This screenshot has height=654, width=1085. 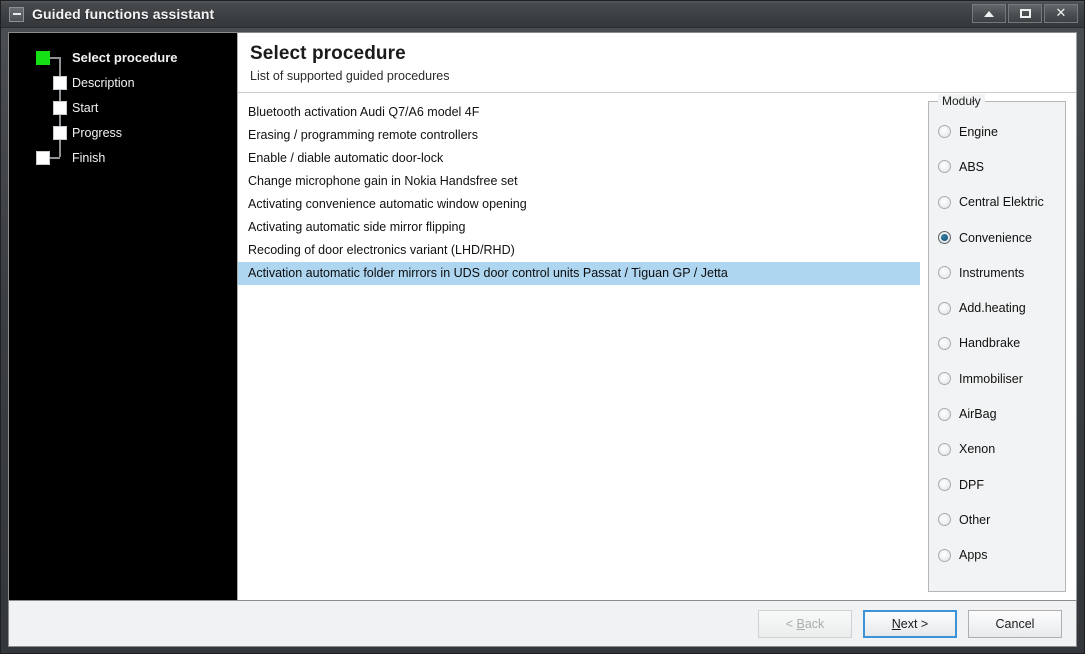 I want to click on module-radio-label: Instruments, so click(x=992, y=272).